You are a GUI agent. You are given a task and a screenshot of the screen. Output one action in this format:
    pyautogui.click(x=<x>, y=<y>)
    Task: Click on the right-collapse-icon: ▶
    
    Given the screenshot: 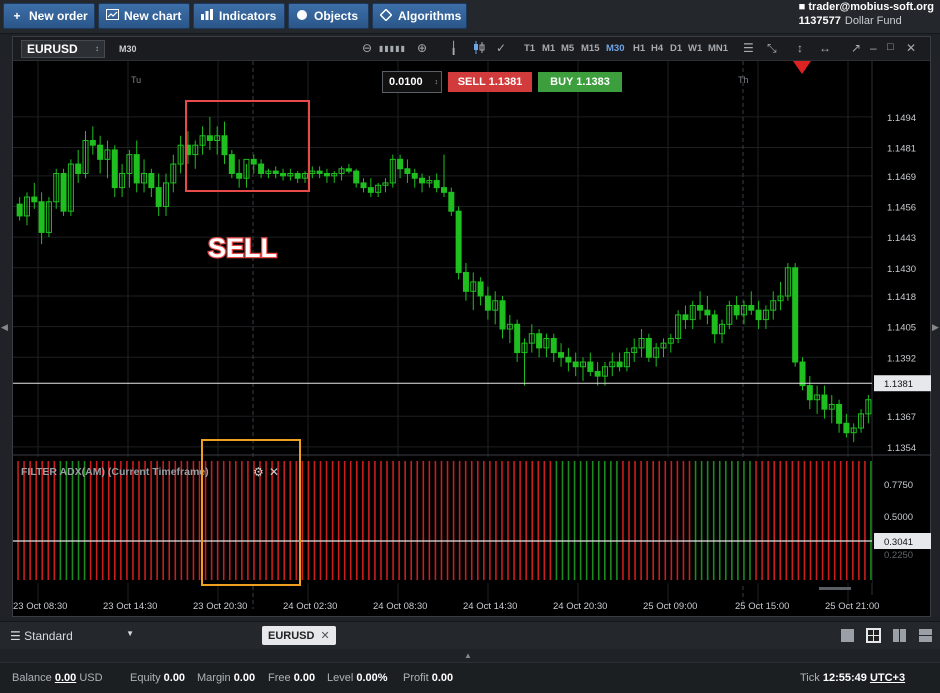 What is the action you would take?
    pyautogui.click(x=935, y=327)
    